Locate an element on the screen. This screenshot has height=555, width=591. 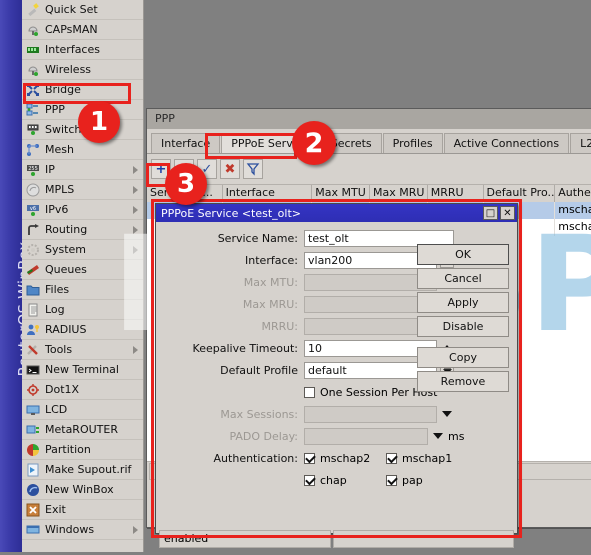
sidebar-item-new-terminal: New Terminal is located at coordinates (82, 370).